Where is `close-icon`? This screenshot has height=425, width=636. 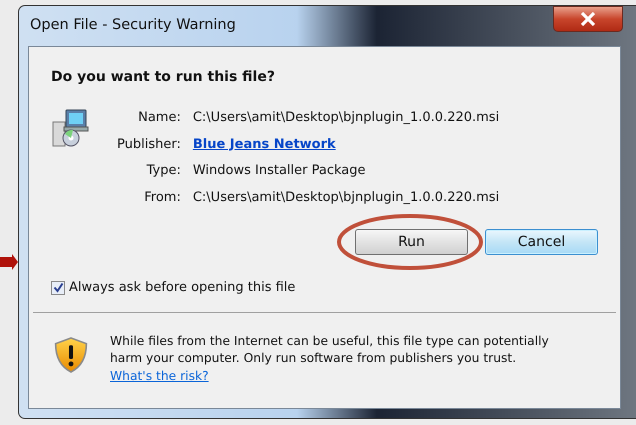 close-icon is located at coordinates (588, 19).